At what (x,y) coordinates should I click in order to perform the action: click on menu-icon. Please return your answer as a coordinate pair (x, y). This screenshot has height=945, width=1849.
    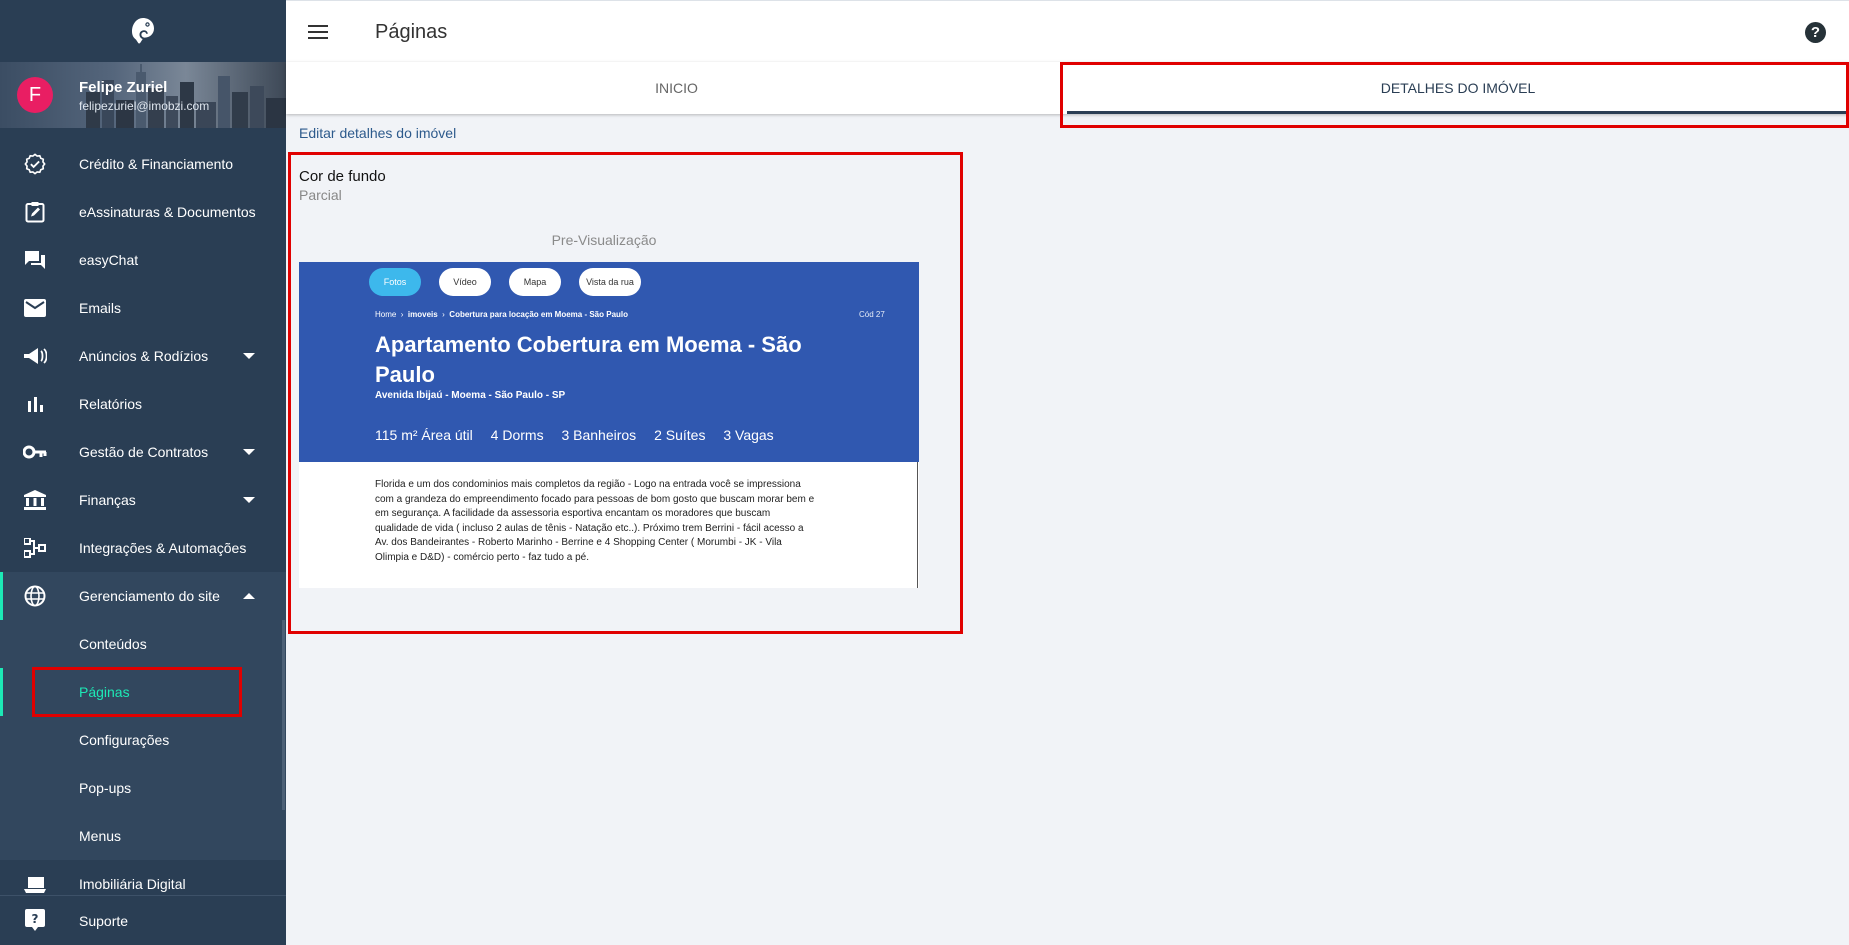
    Looking at the image, I should click on (318, 32).